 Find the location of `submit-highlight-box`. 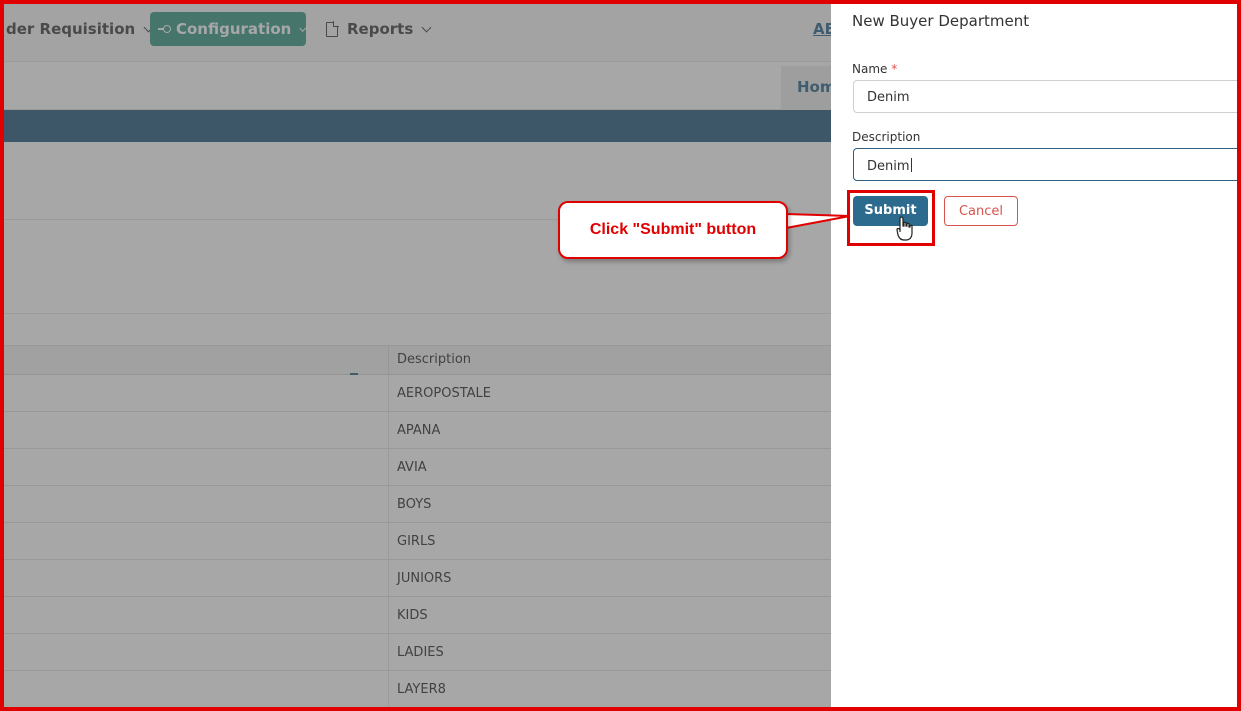

submit-highlight-box is located at coordinates (891, 218).